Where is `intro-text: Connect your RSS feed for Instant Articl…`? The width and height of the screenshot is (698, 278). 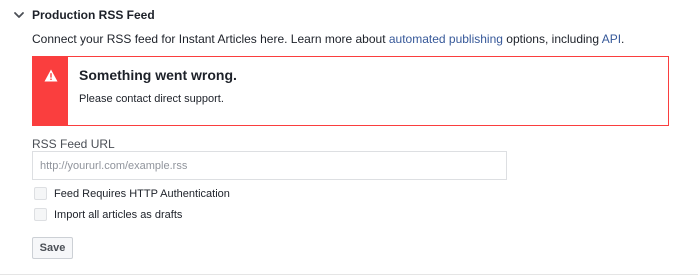 intro-text: Connect your RSS feed for Instant Articl… is located at coordinates (328, 39).